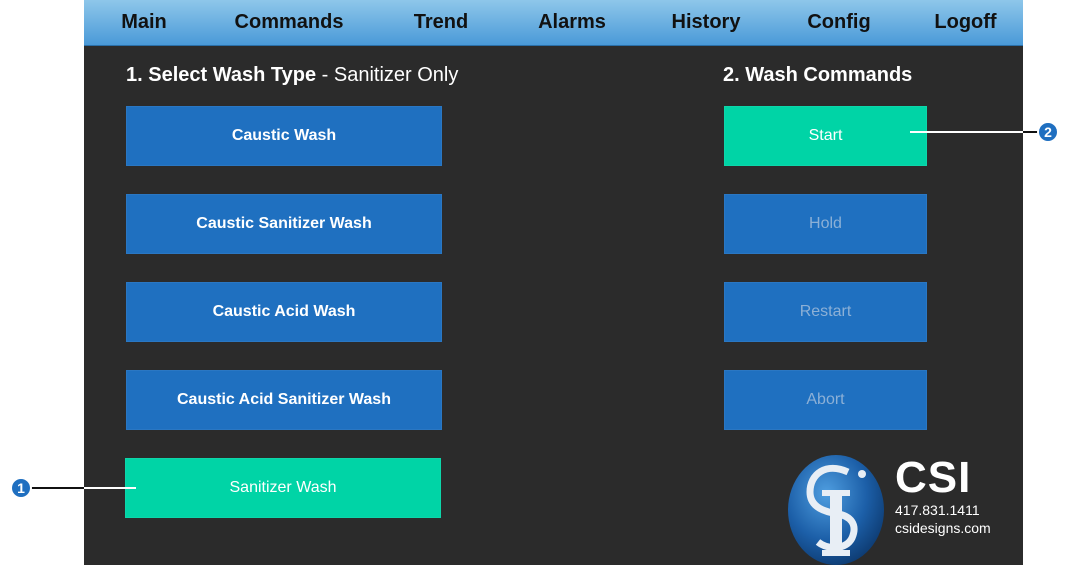 Image resolution: width=1068 pixels, height=565 pixels. I want to click on callout-2-line, so click(966, 132).